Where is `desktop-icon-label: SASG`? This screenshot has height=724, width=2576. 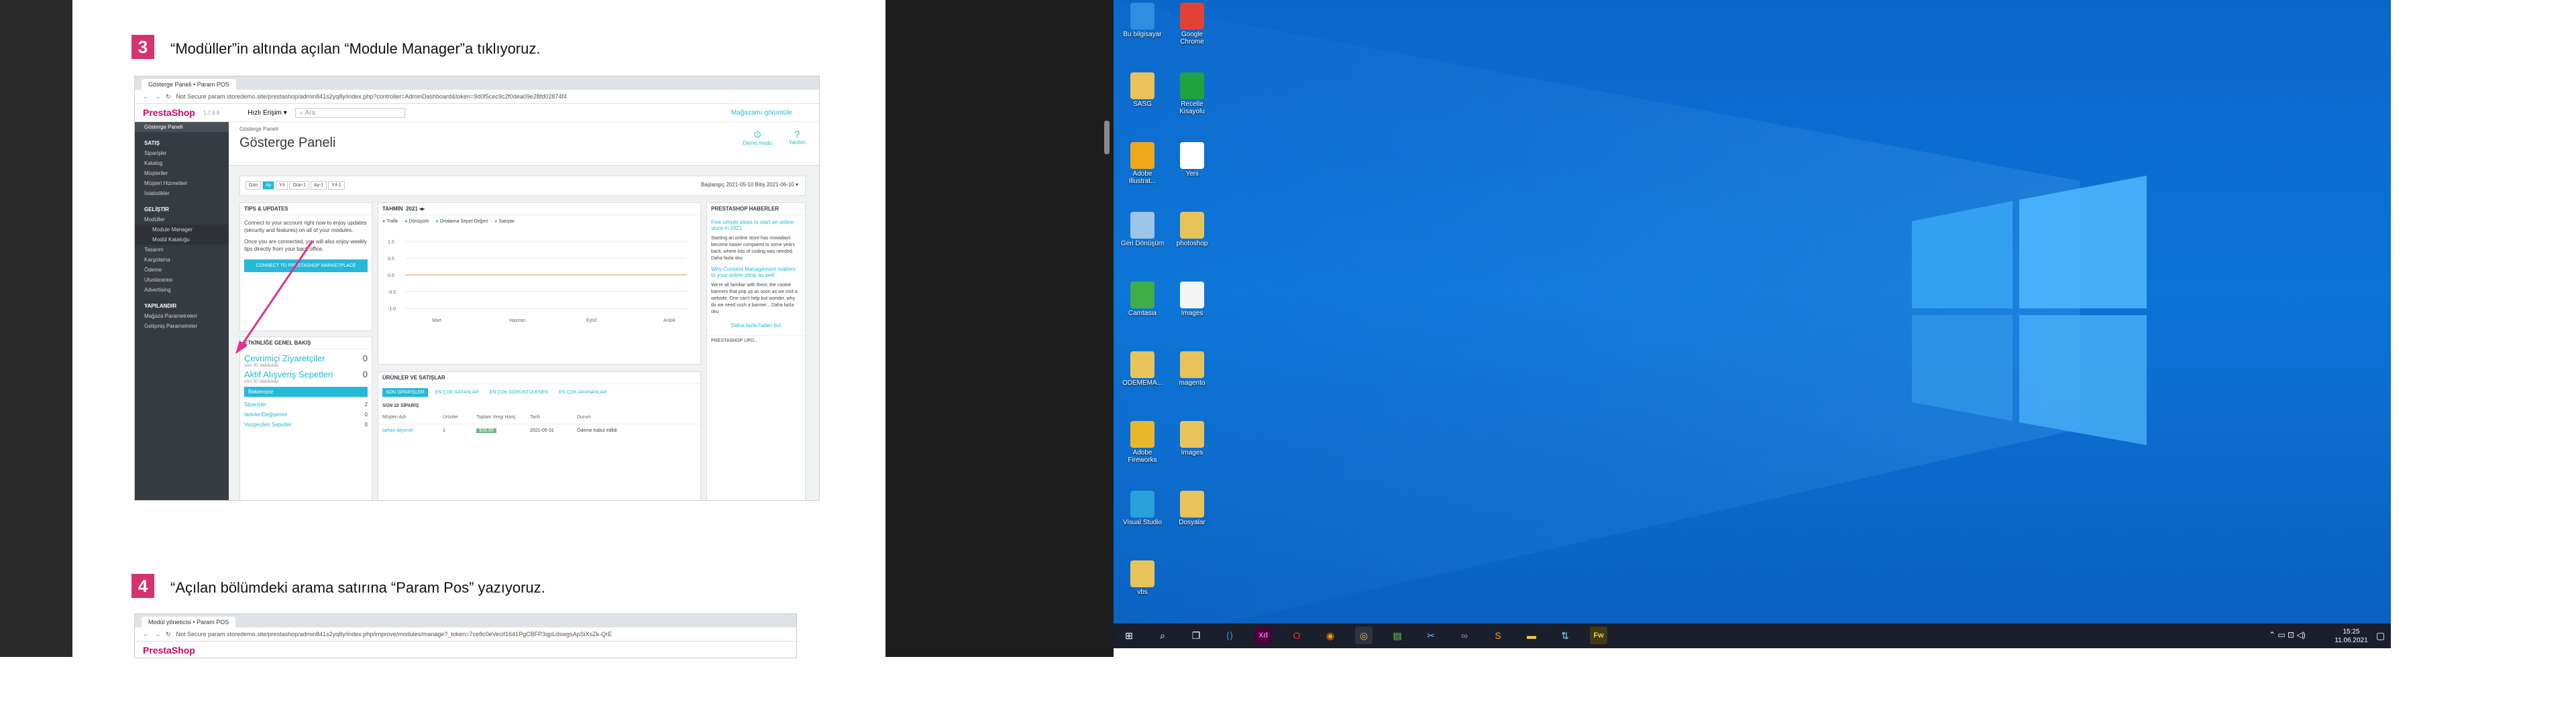
desktop-icon-label: SASG is located at coordinates (1142, 104).